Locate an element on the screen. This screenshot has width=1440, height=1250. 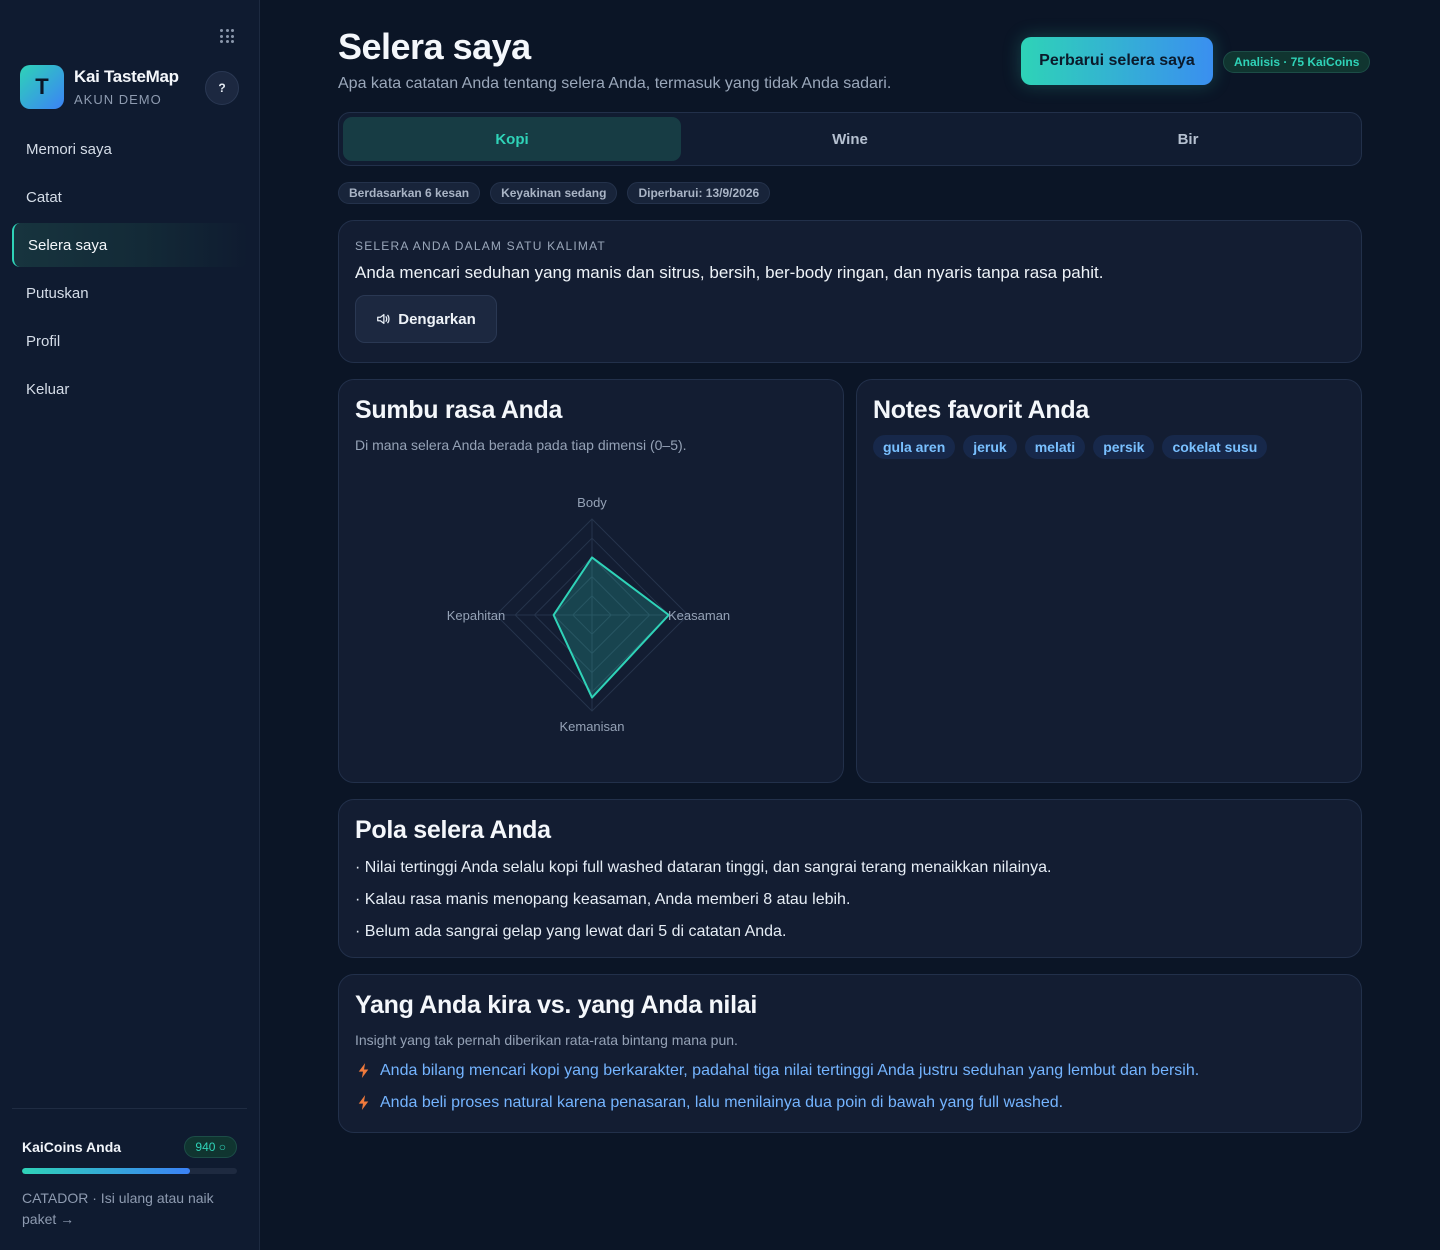
category-tabs: Kopi Wine Bir is located at coordinates (850, 139).